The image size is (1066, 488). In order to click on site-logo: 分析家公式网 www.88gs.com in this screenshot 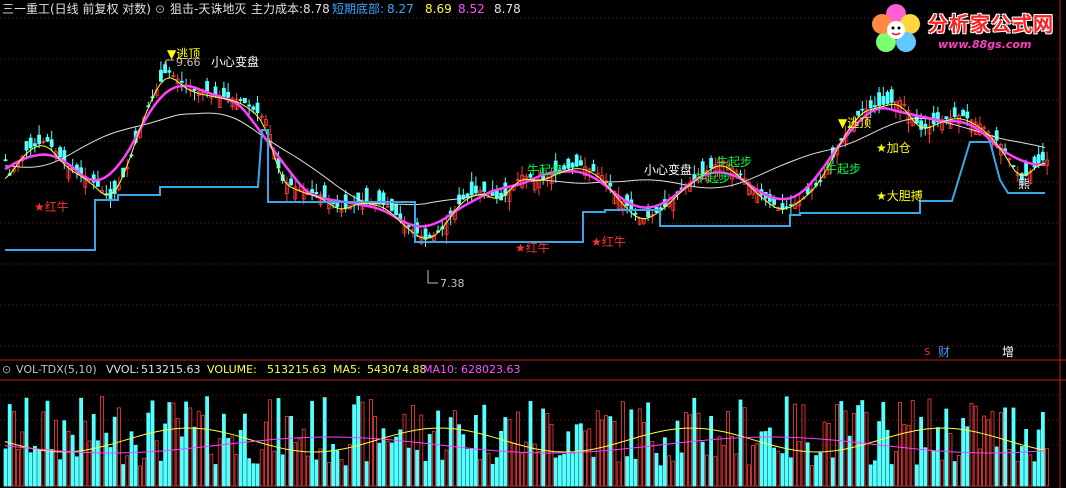, I will do `click(964, 30)`.